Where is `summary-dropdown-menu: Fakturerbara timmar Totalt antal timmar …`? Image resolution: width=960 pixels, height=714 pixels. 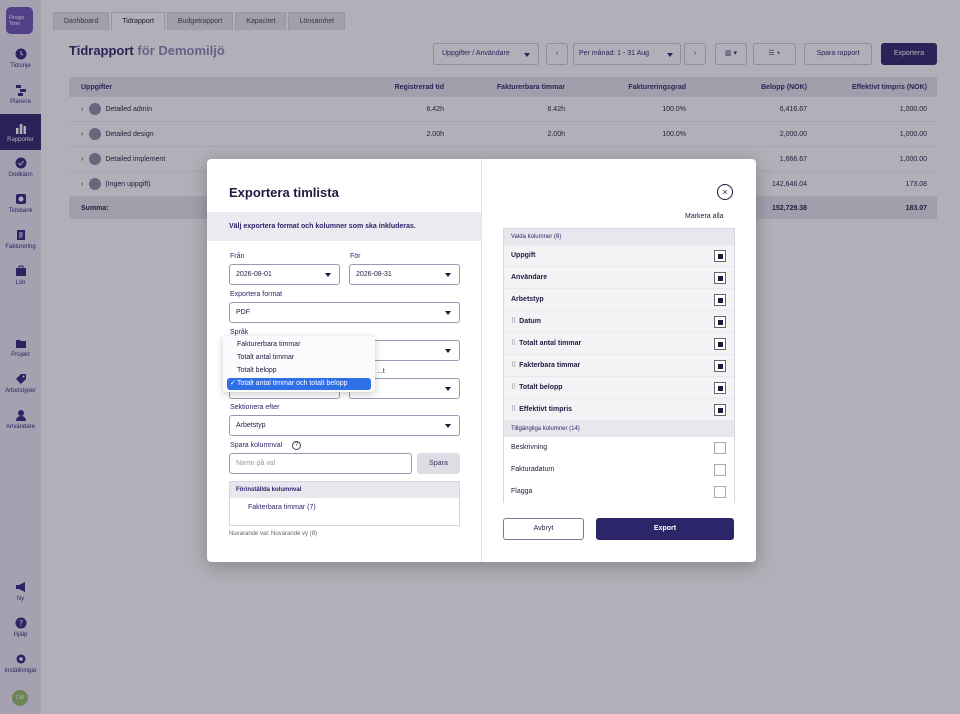
summary-dropdown-menu: Fakturerbara timmar Totalt antal timmar … is located at coordinates (299, 364).